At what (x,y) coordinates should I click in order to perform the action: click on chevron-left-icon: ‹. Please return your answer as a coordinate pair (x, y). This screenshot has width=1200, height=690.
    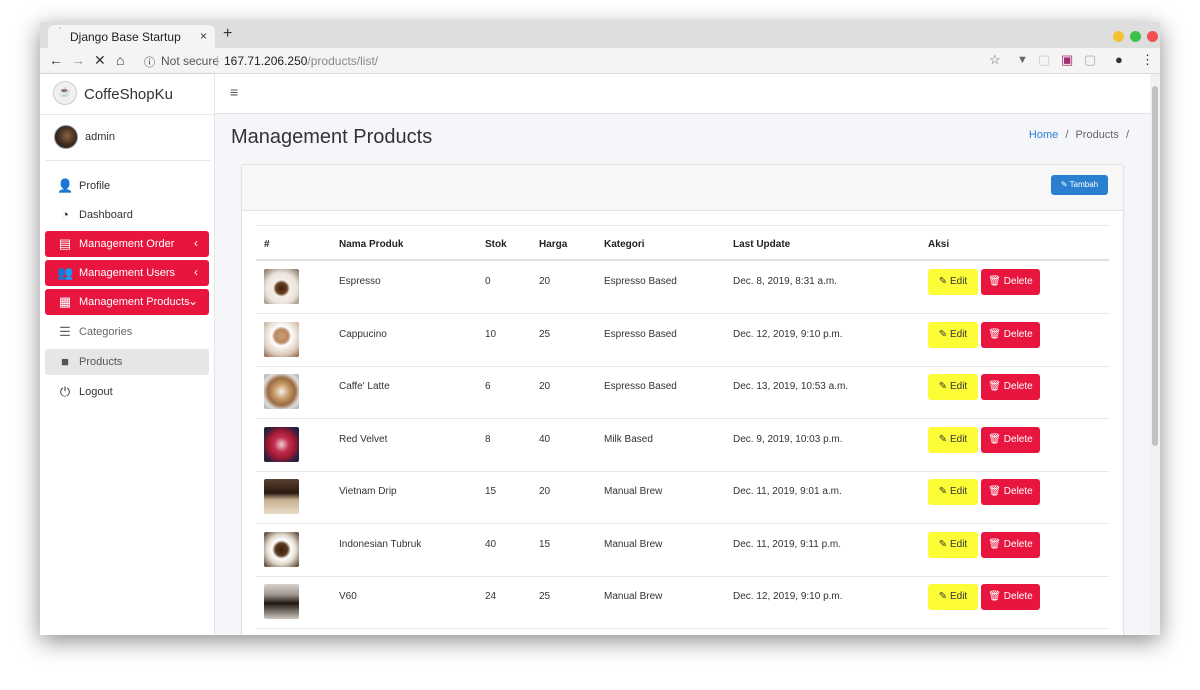
    Looking at the image, I should click on (196, 243).